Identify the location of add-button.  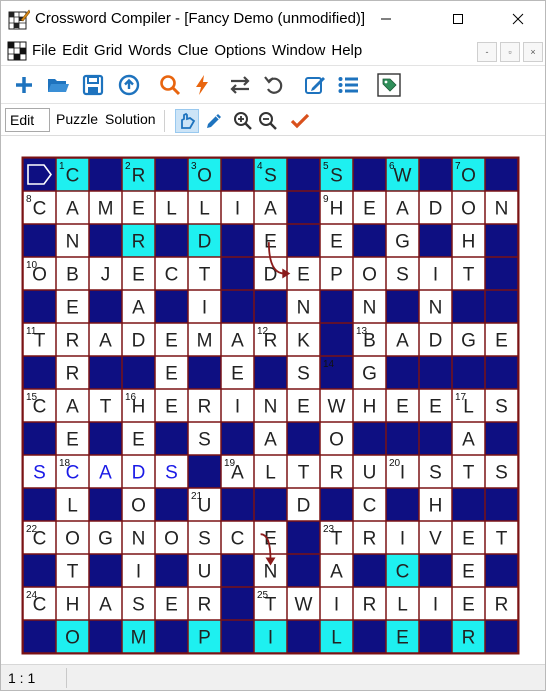
(24, 85).